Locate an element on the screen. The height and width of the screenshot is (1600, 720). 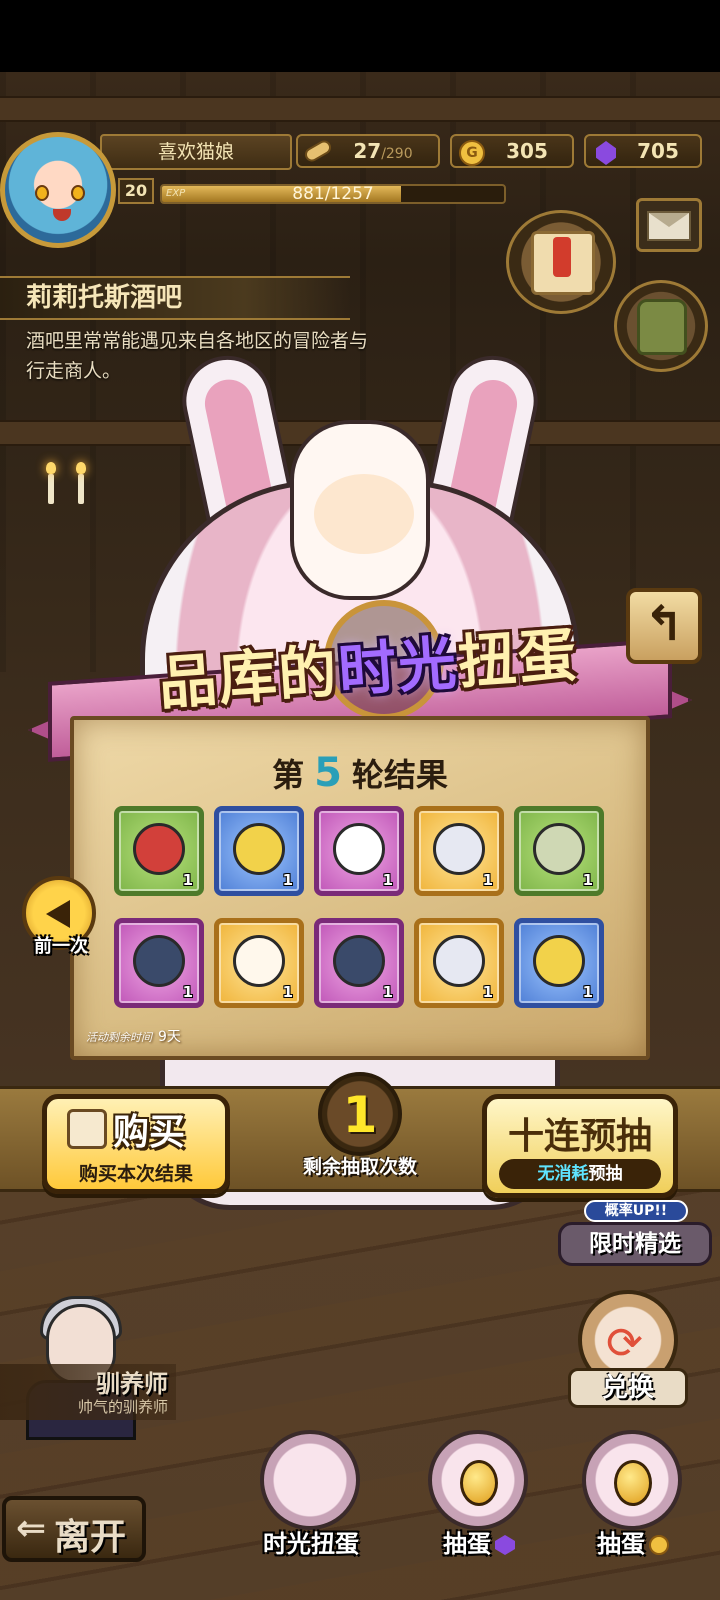
exp-bar: EXP 881/1257 is located at coordinates (333, 194).